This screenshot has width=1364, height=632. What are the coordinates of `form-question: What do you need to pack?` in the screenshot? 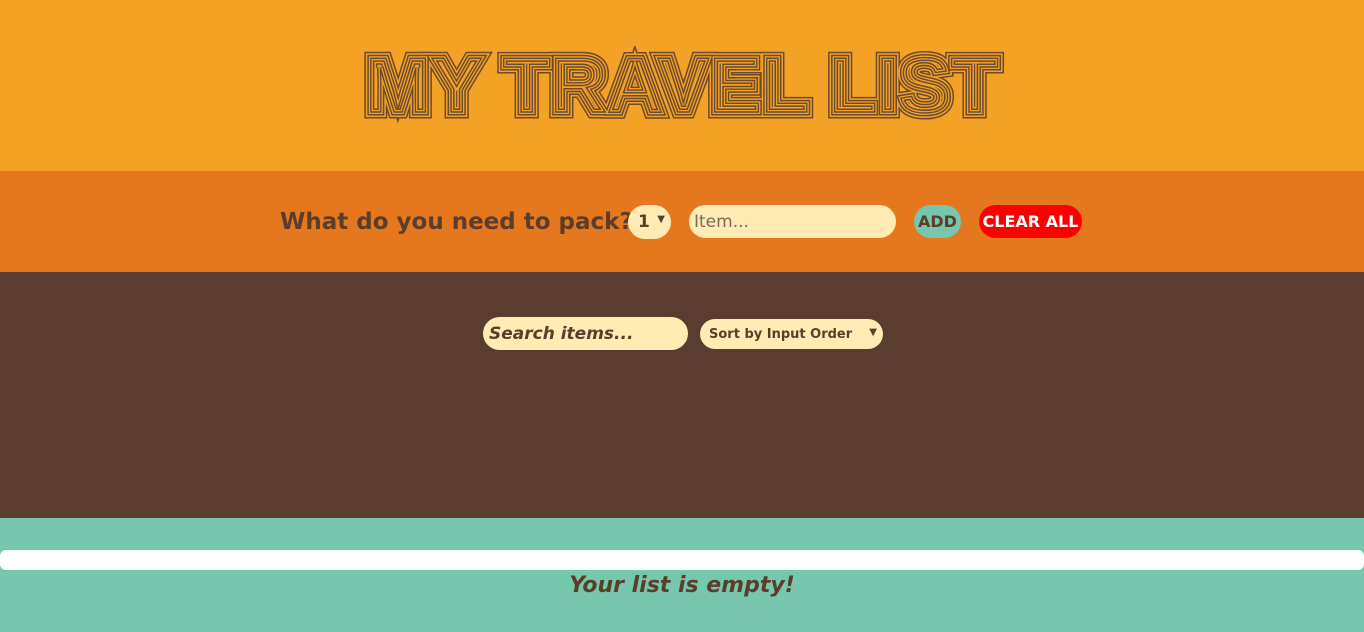 It's located at (456, 222).